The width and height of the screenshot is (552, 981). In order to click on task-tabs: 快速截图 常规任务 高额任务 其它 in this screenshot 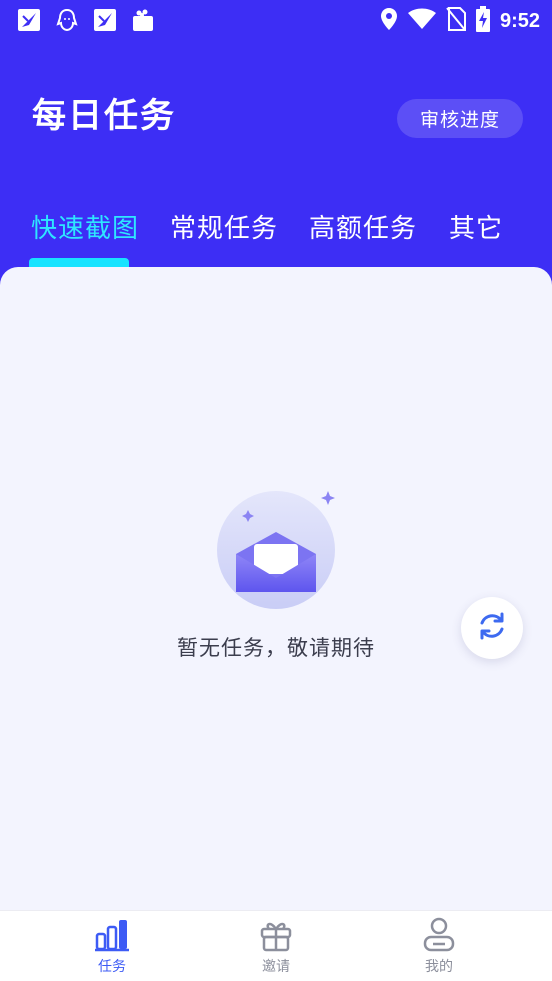, I will do `click(276, 239)`.